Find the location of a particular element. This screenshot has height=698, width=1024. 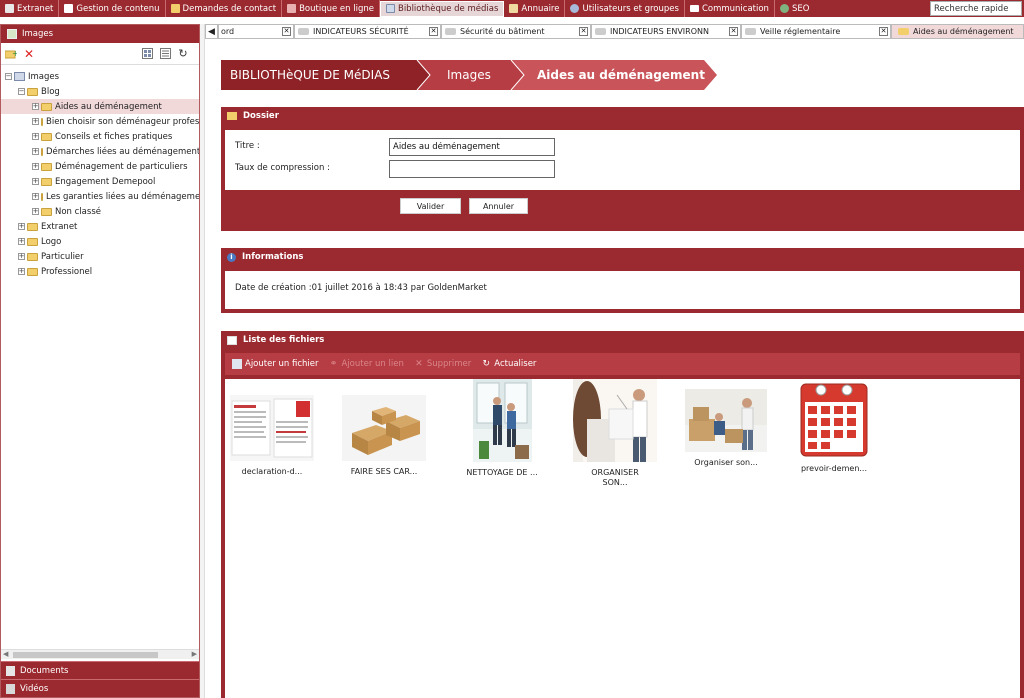

panel-documents: Documents is located at coordinates (100, 670).